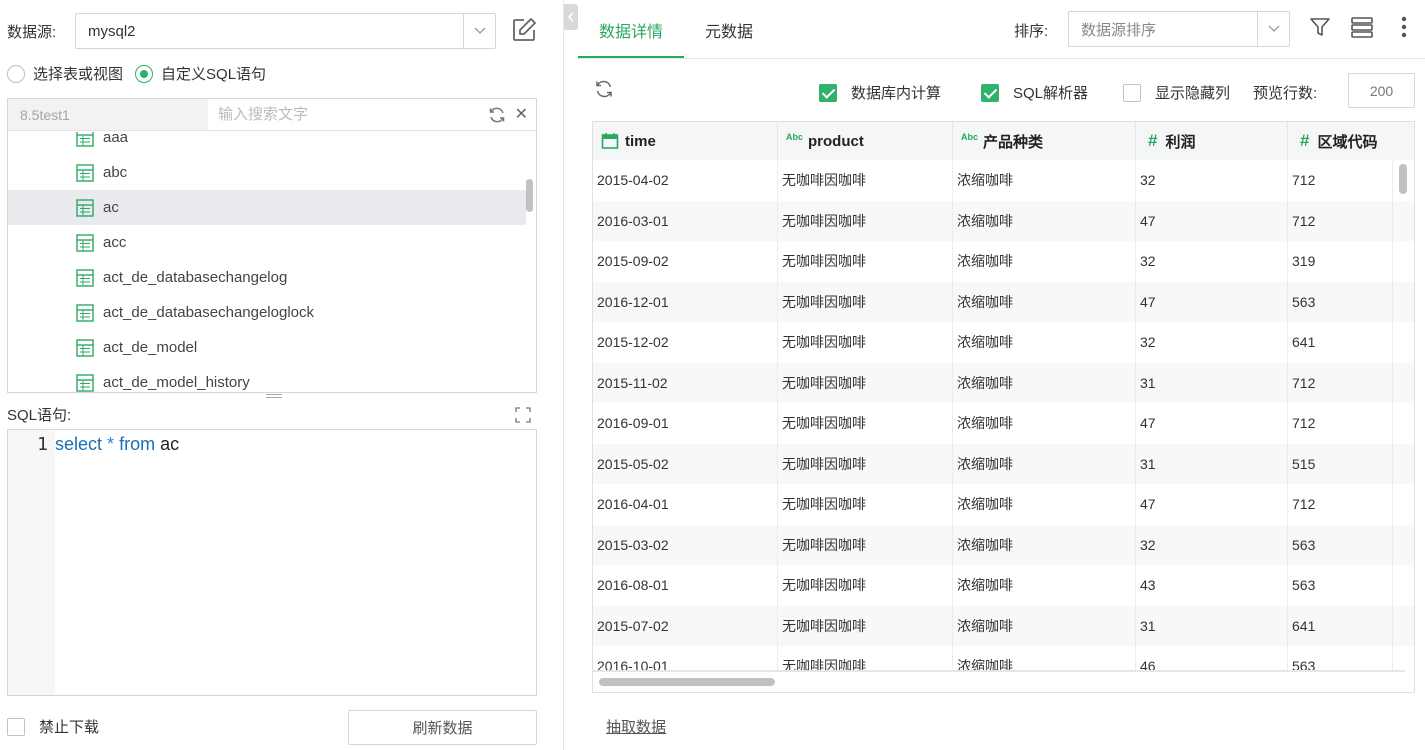 This screenshot has height=750, width=1425. Describe the element at coordinates (150, 347) in the screenshot. I see `tree-item-label: act_de_model` at that location.